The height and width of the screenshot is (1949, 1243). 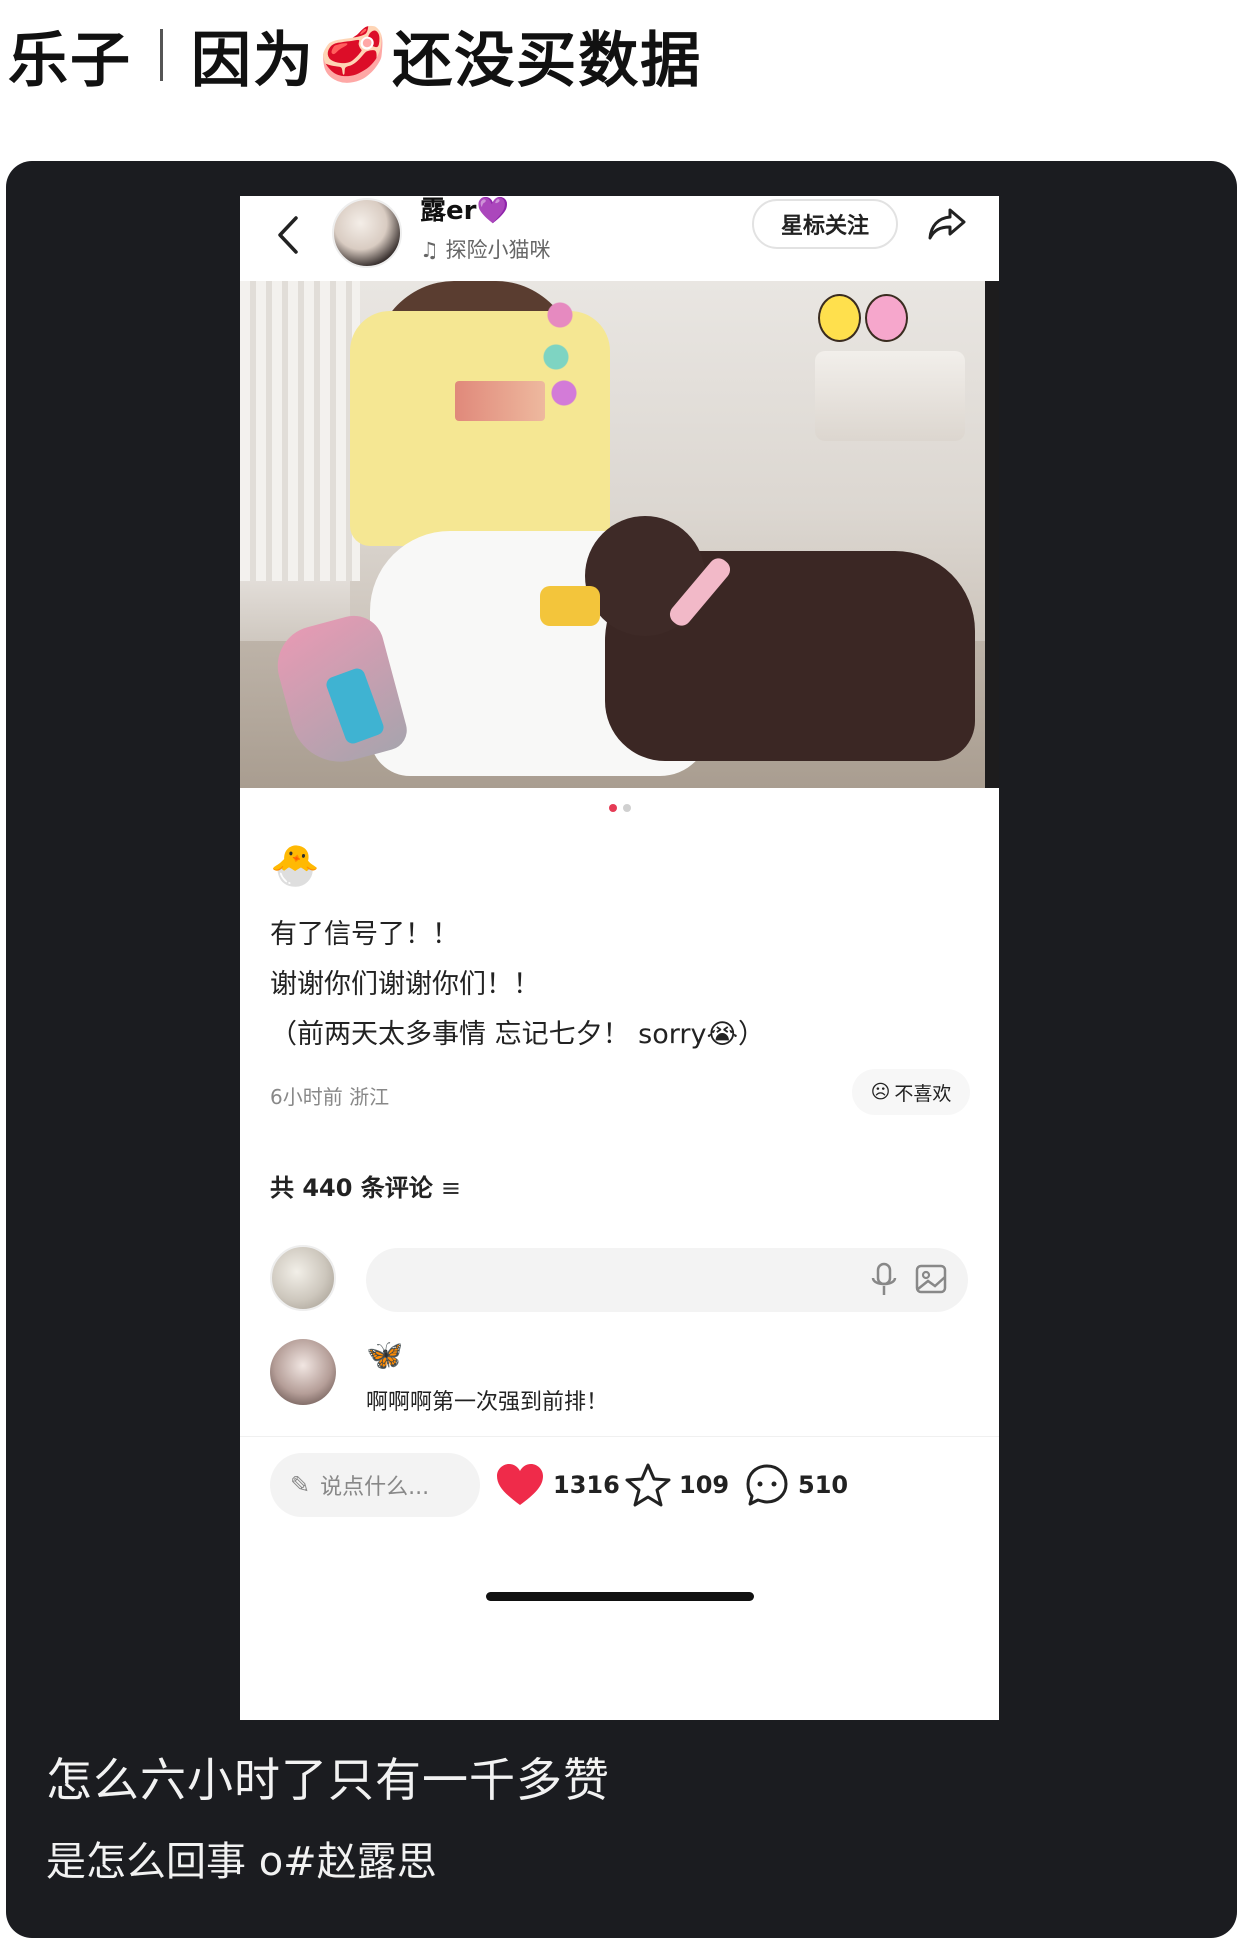 I want to click on meat-icon: 🥩, so click(x=354, y=54).